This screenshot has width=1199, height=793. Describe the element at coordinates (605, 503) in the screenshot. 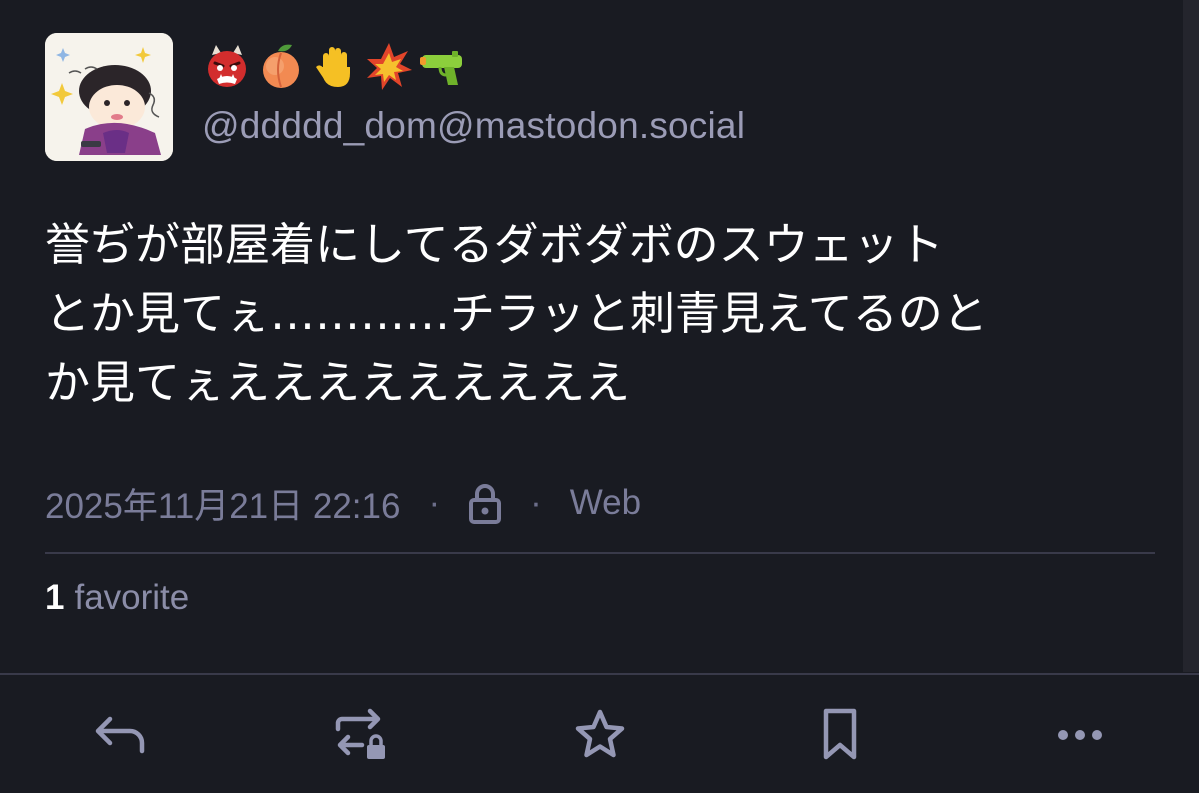

I see `application-name: Web` at that location.